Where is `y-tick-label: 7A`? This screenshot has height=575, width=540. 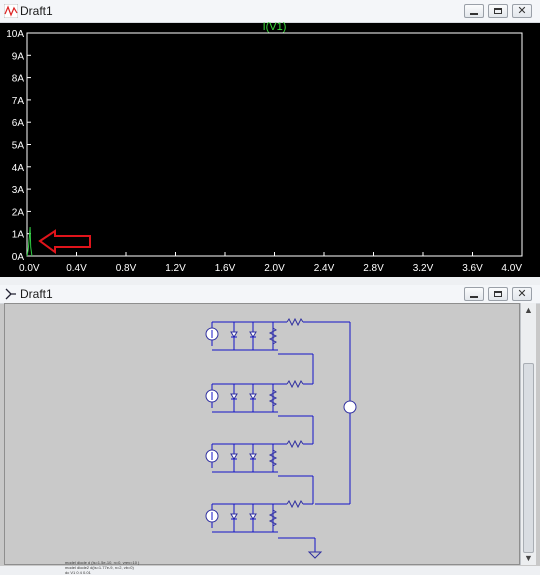 y-tick-label: 7A is located at coordinates (18, 101).